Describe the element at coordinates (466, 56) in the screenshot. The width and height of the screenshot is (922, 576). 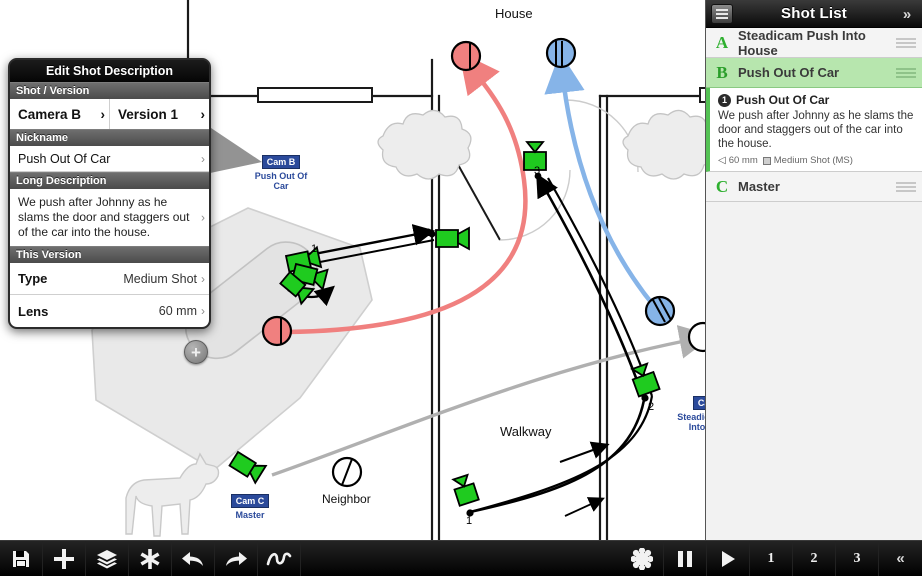
I see `actor-marker-red-end` at that location.